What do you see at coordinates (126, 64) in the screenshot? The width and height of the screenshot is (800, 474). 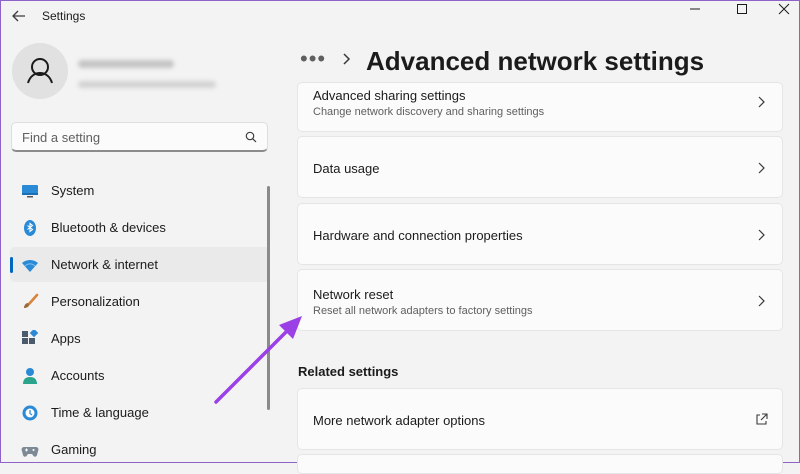 I see `account-name-redacted` at bounding box center [126, 64].